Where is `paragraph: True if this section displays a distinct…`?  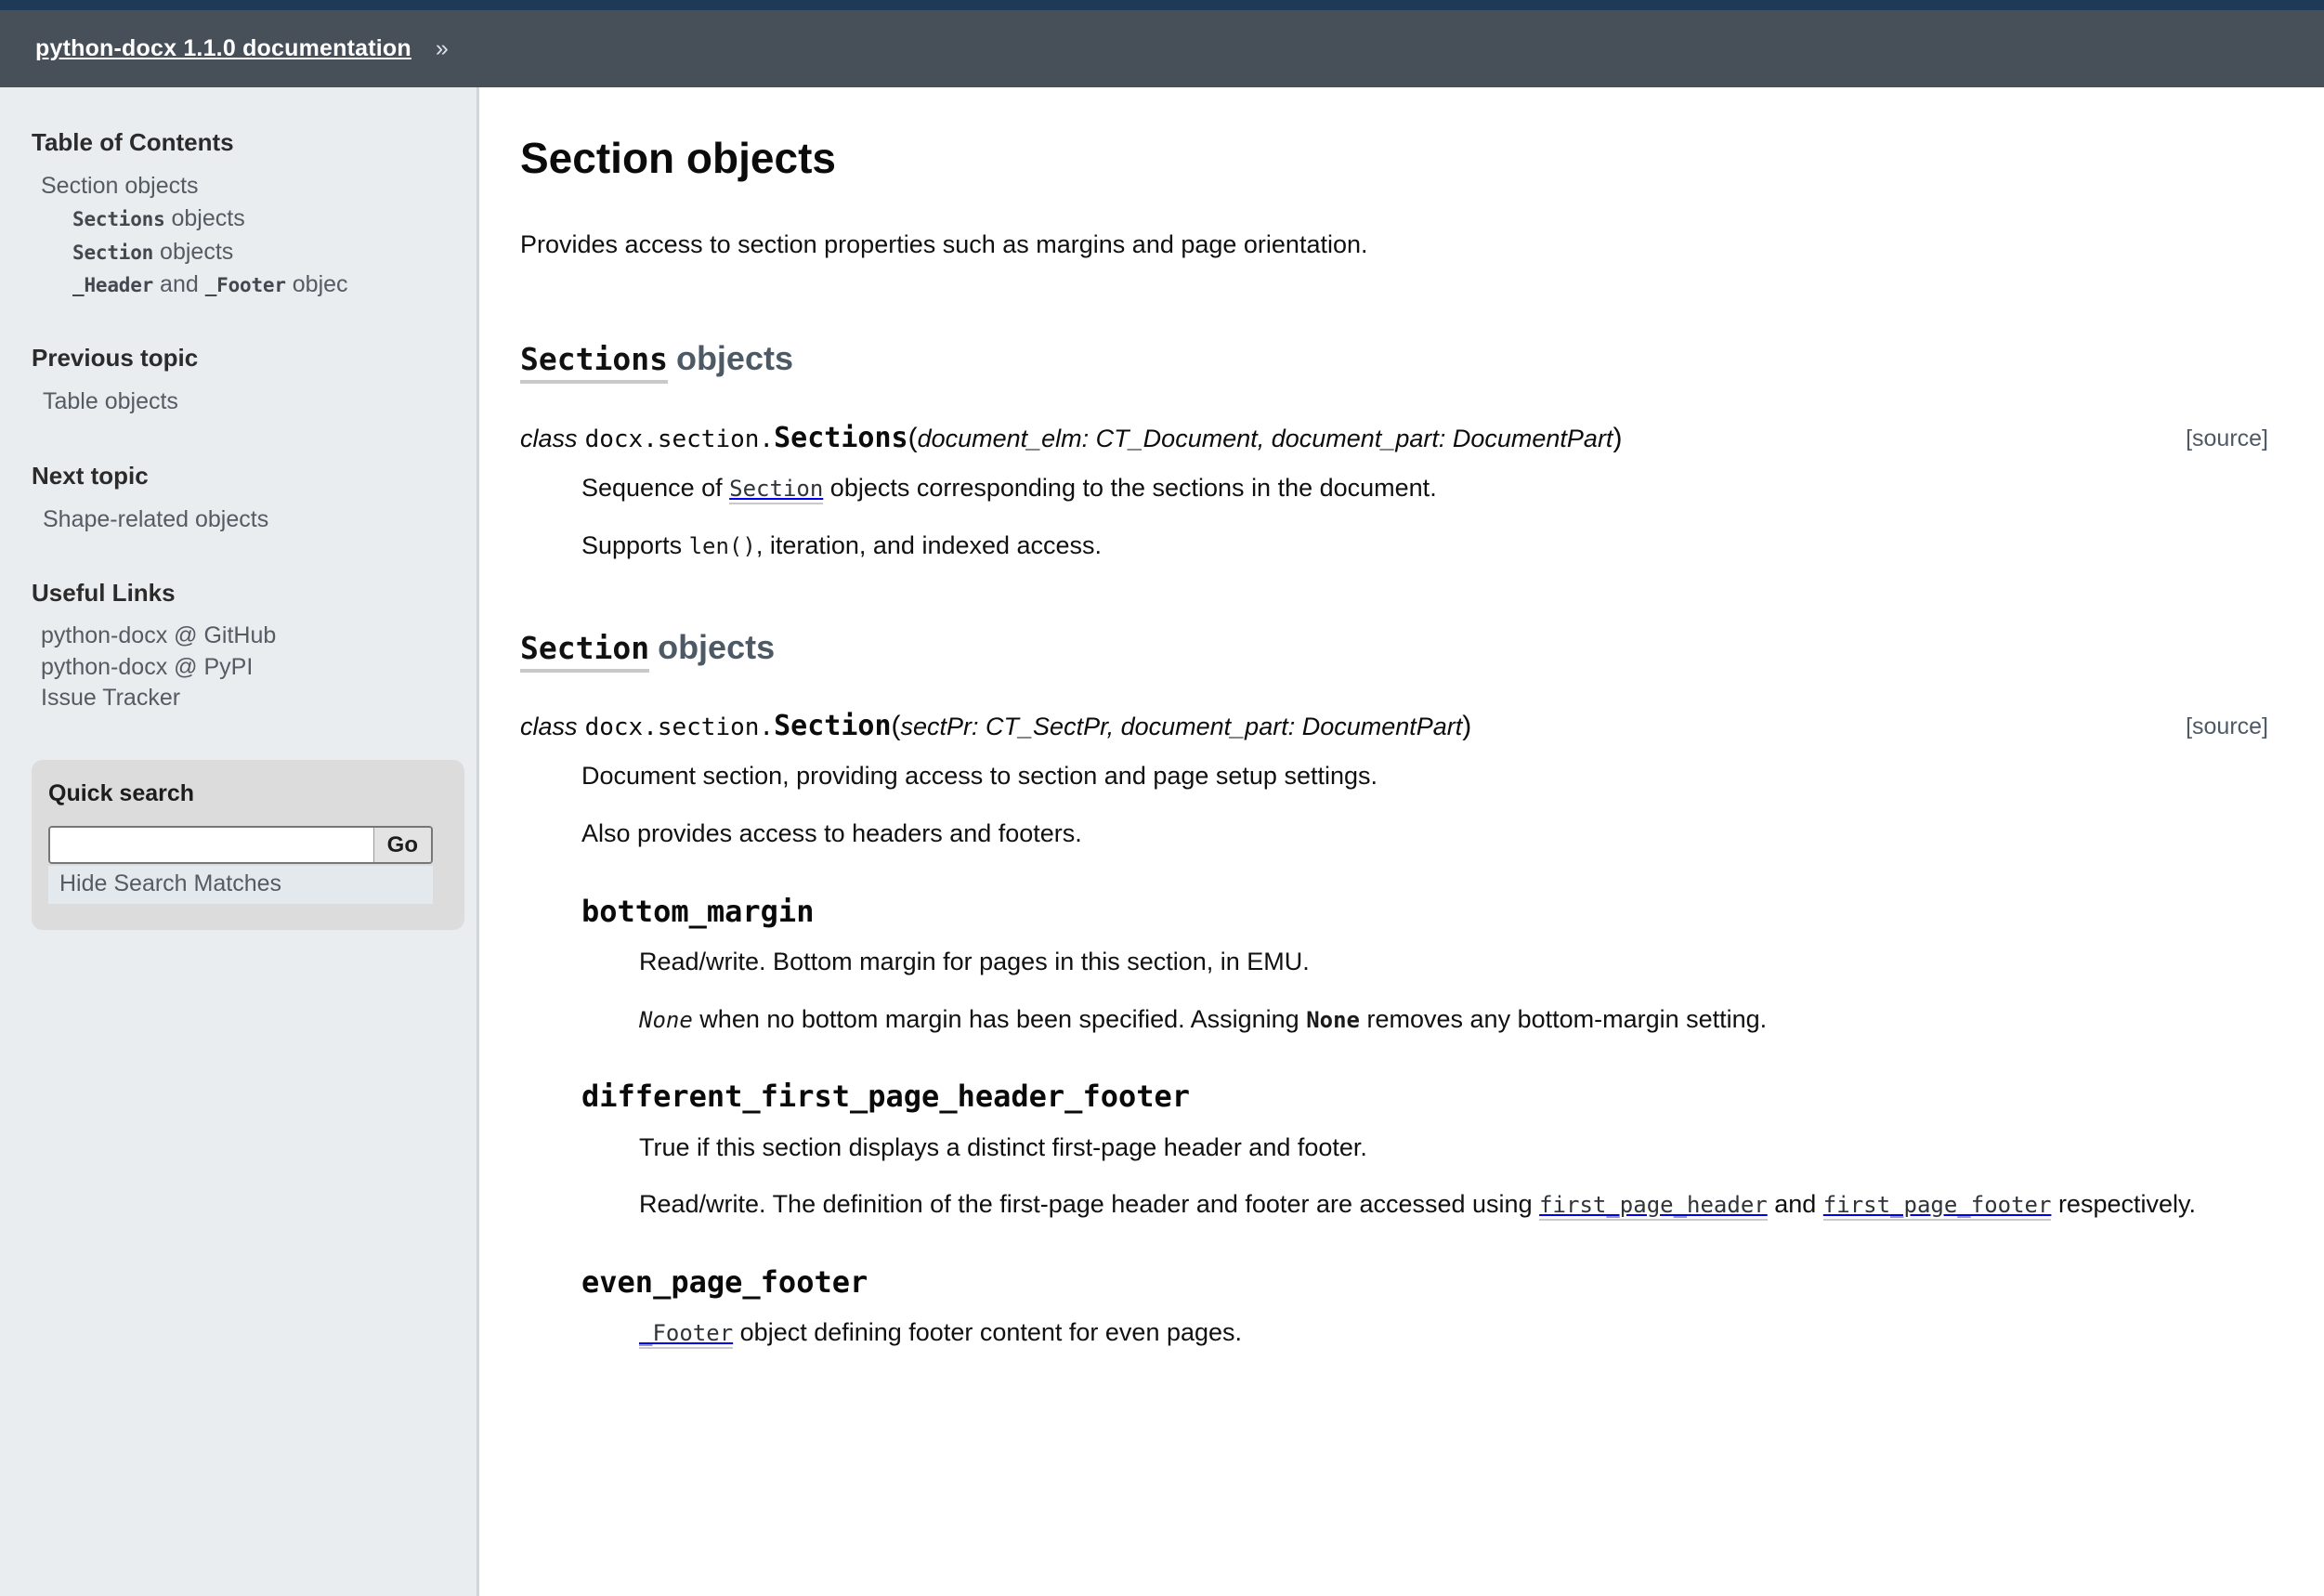
paragraph: True if this section displays a distinct… is located at coordinates (1003, 1146).